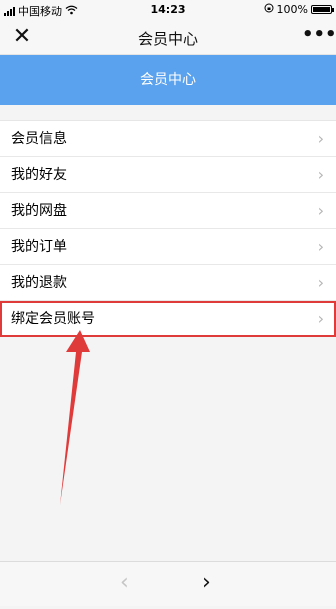  Describe the element at coordinates (75, 417) in the screenshot. I see `red-arrow-icon` at that location.